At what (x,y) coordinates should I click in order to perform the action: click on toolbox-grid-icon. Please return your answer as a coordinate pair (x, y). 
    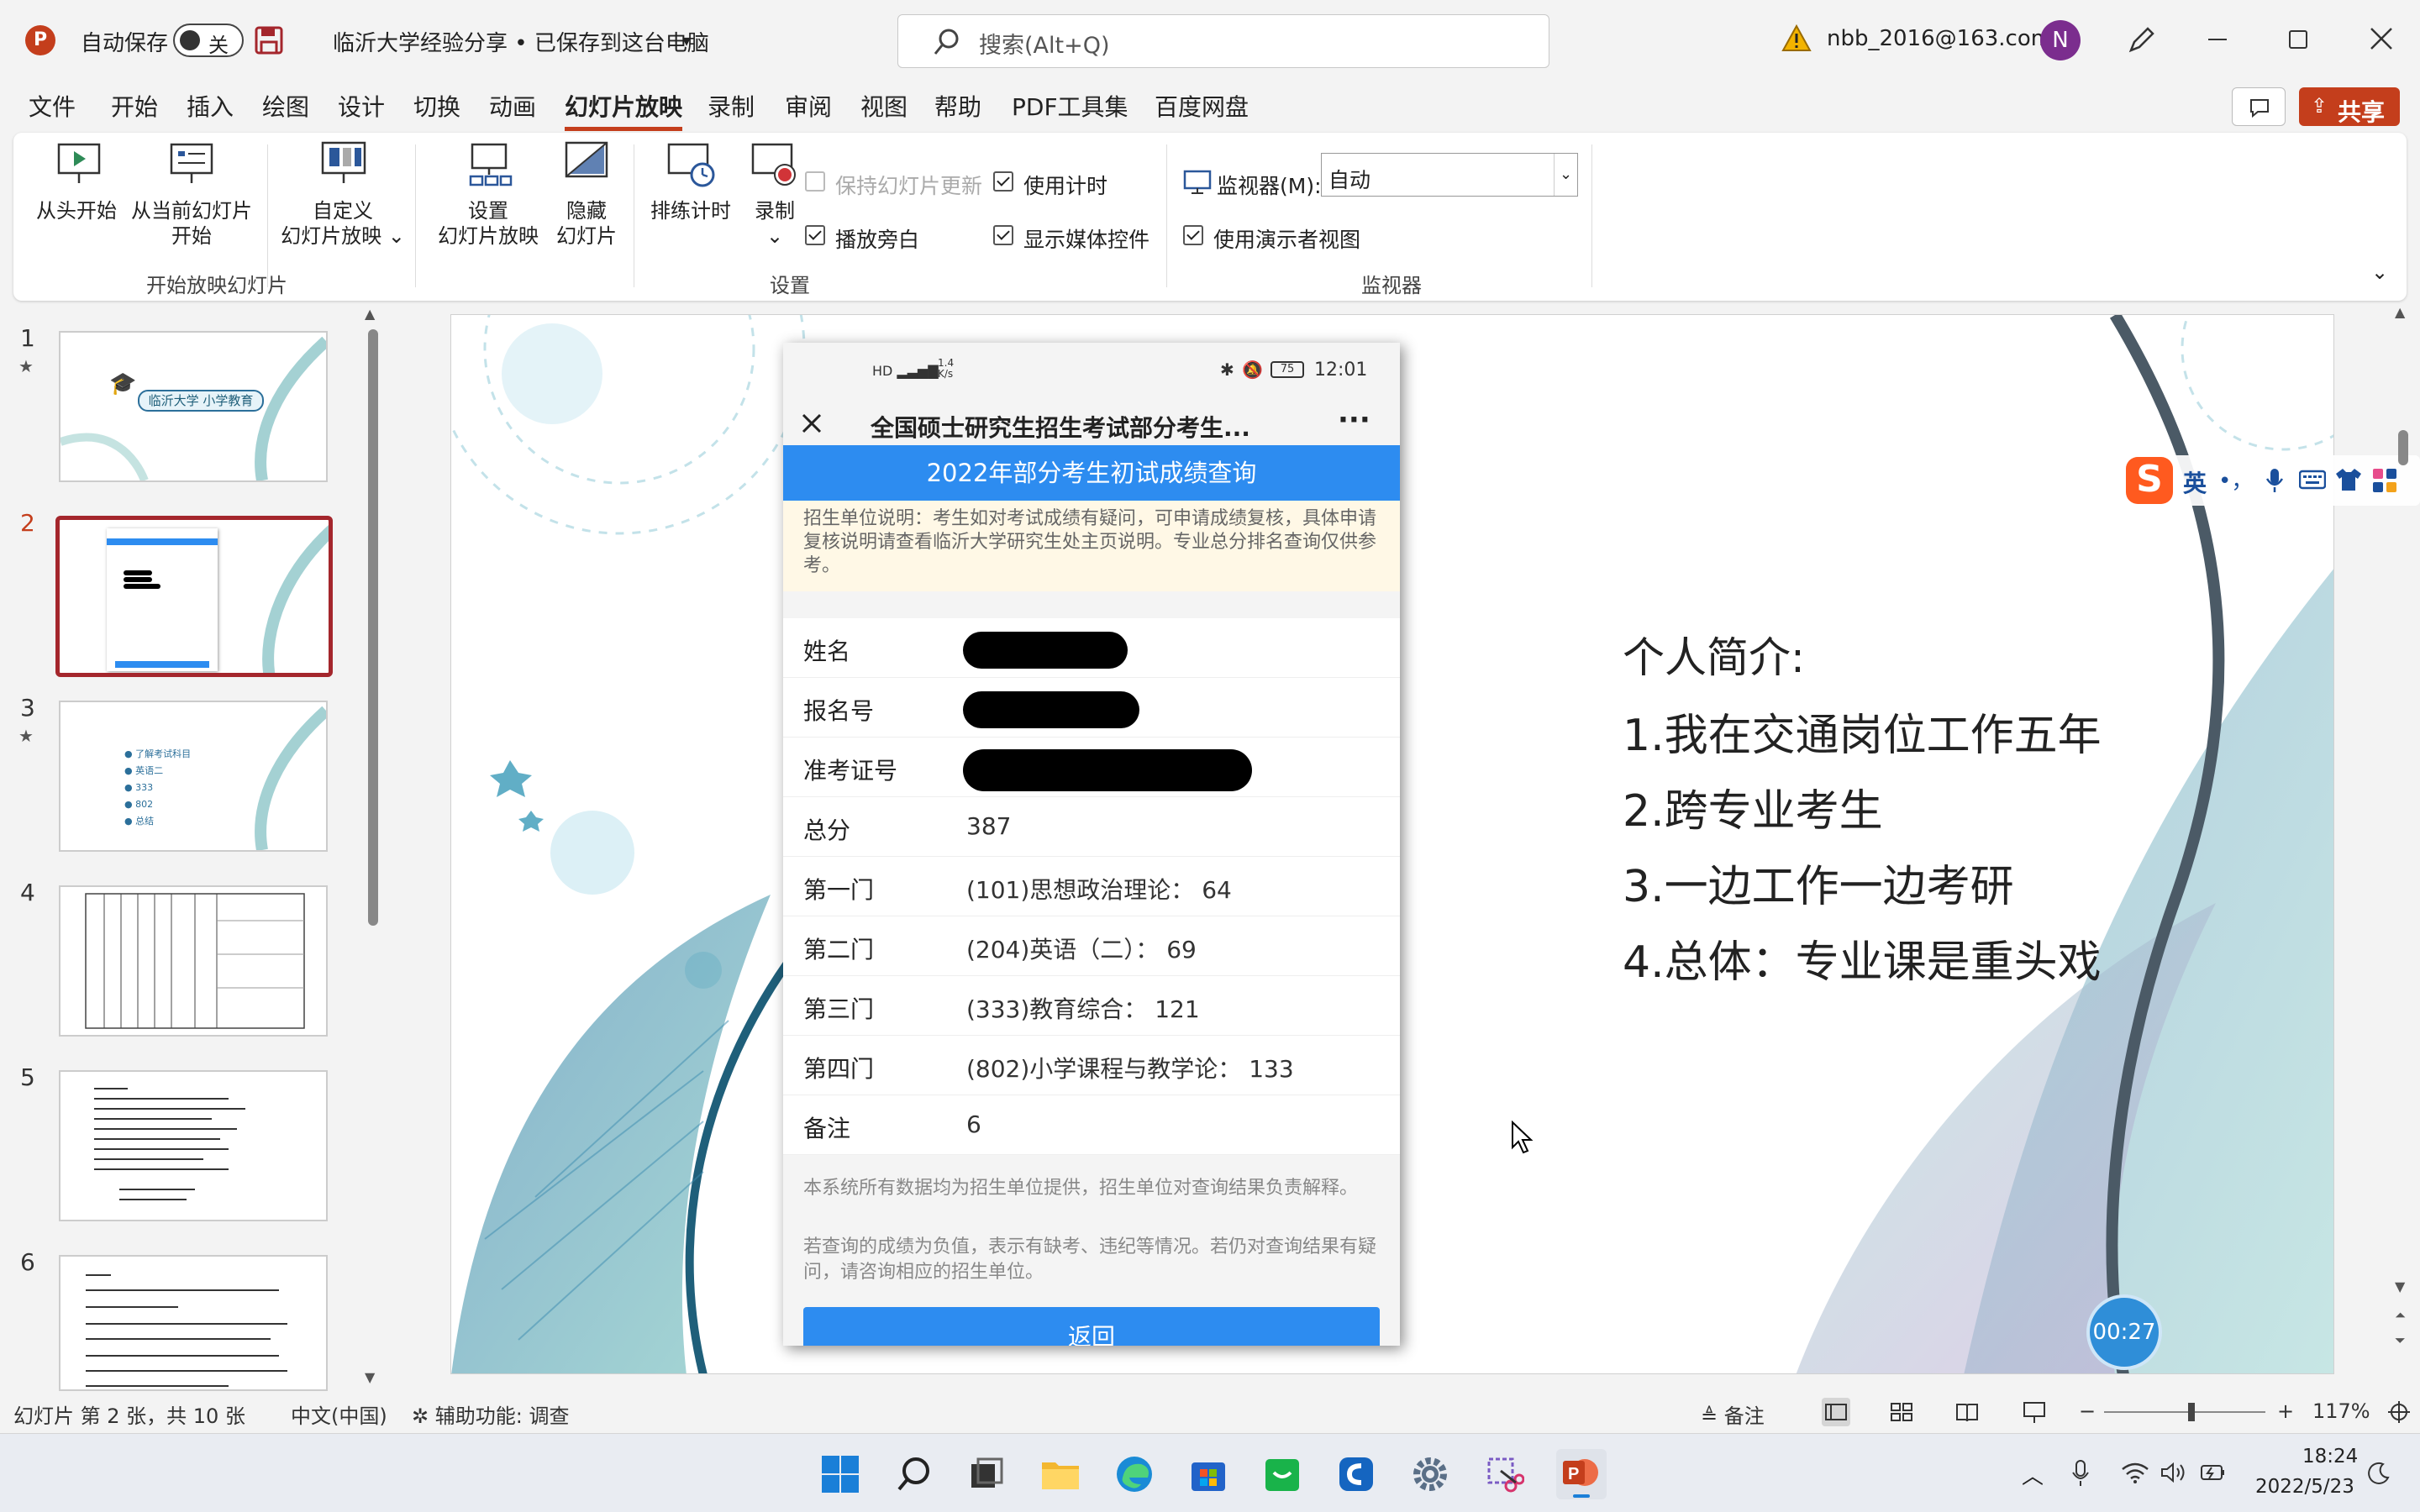
    Looking at the image, I should click on (2385, 480).